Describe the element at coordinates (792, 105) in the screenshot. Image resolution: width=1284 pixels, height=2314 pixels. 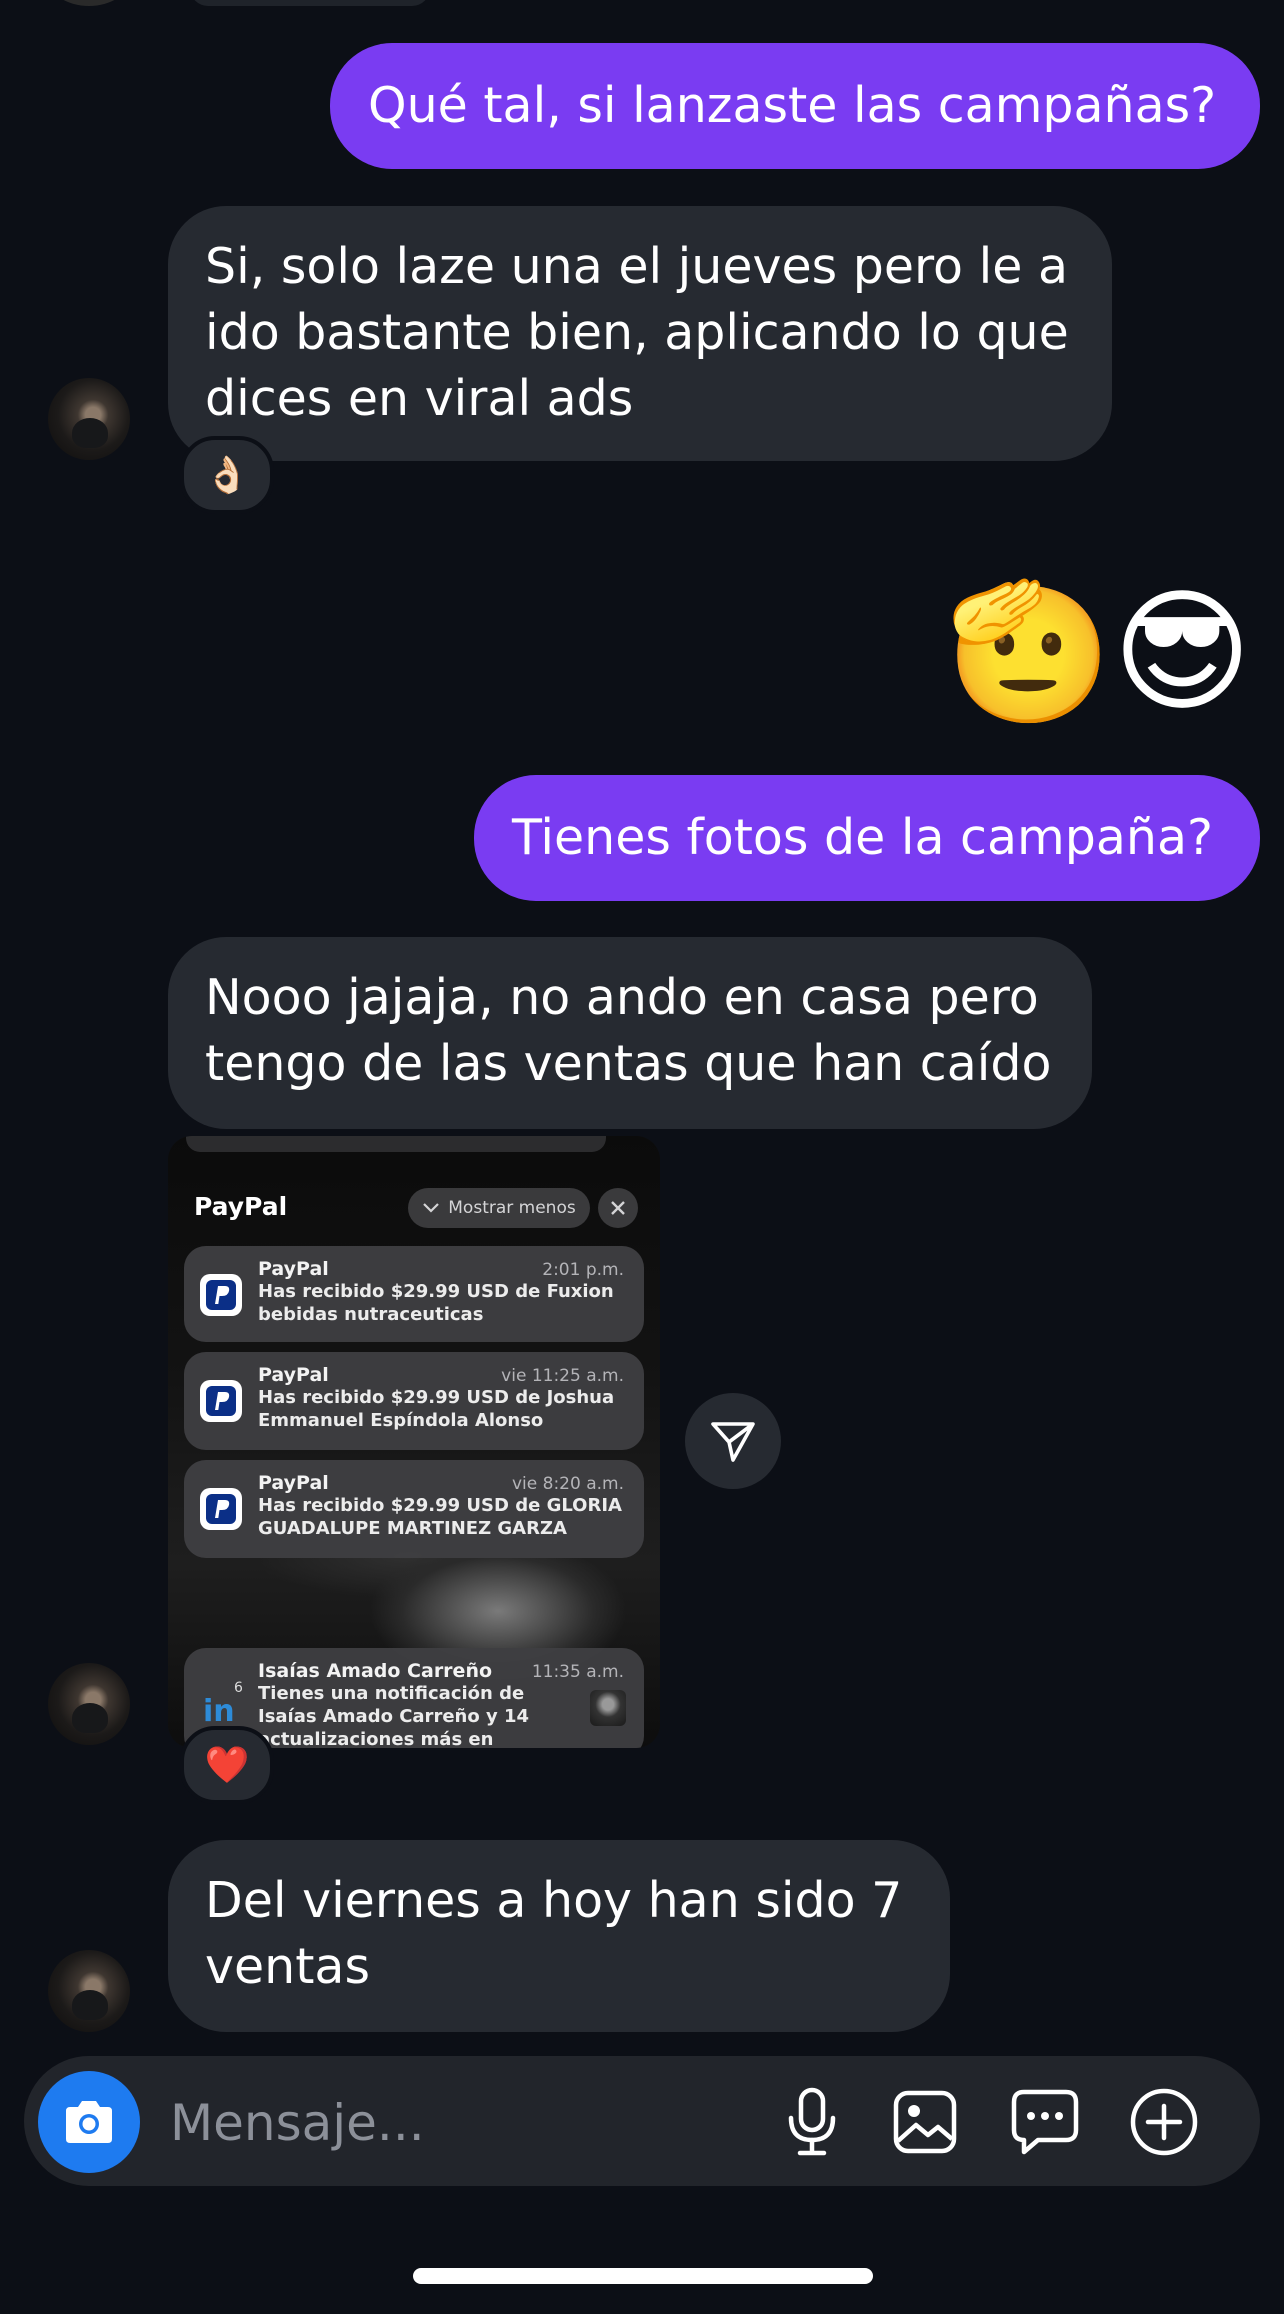
I see `message-text: Qué tal, si lanzaste las campañas?` at that location.